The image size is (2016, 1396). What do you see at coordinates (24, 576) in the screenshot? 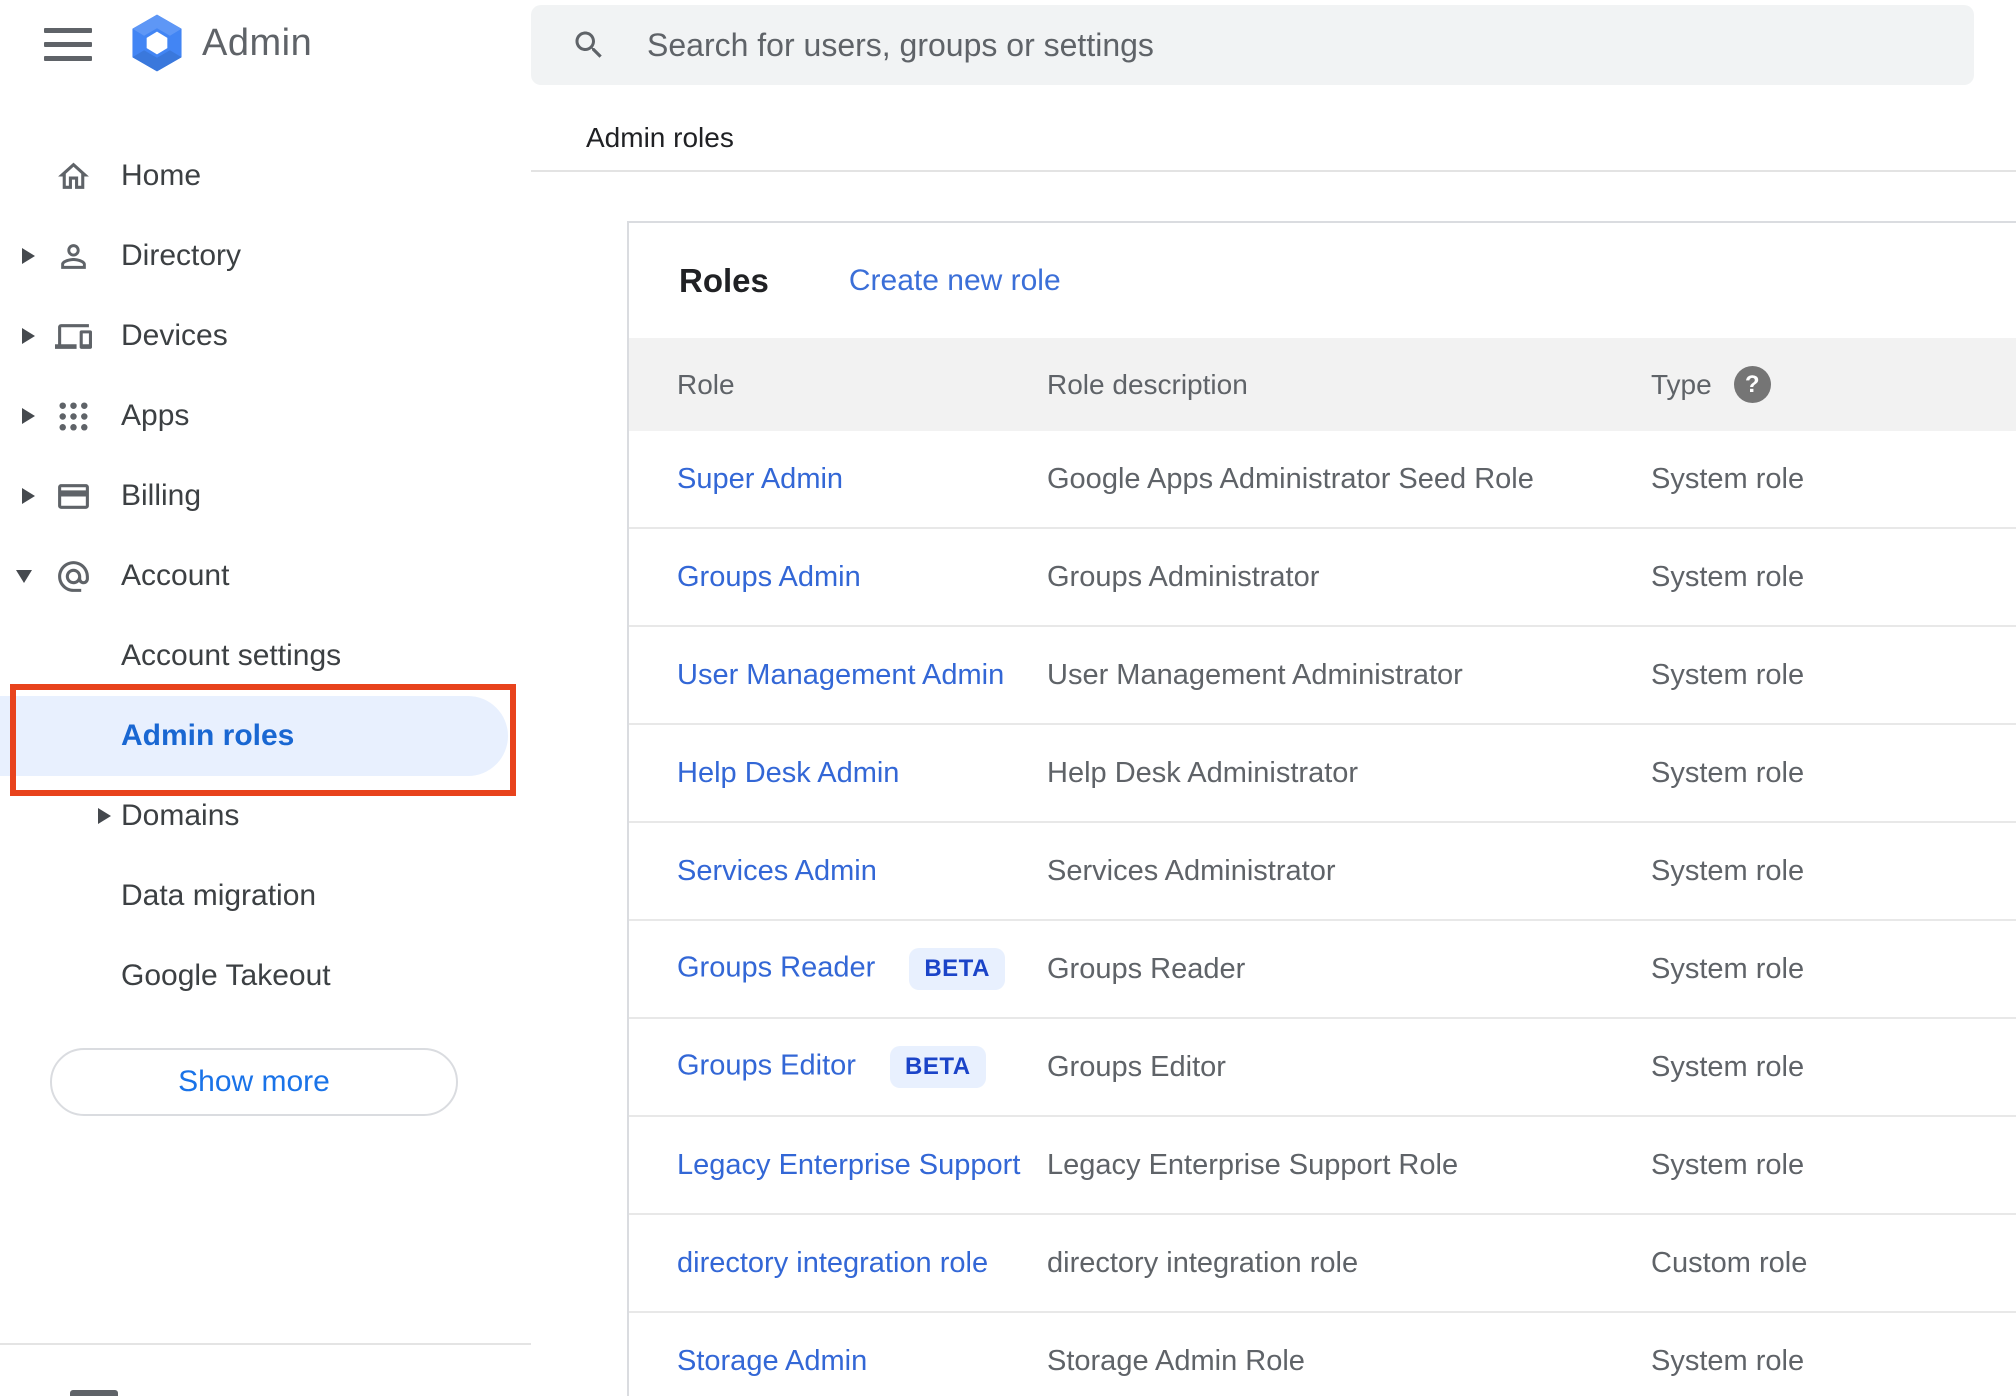
I see `expand-down-icon` at bounding box center [24, 576].